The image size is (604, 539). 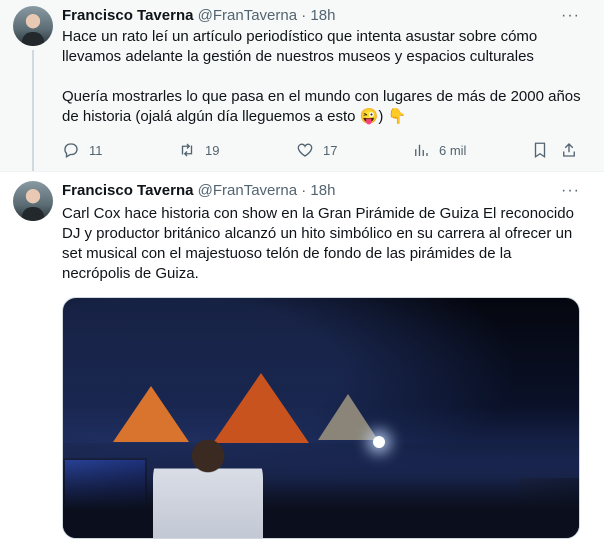 What do you see at coordinates (305, 150) in the screenshot?
I see `heart-icon` at bounding box center [305, 150].